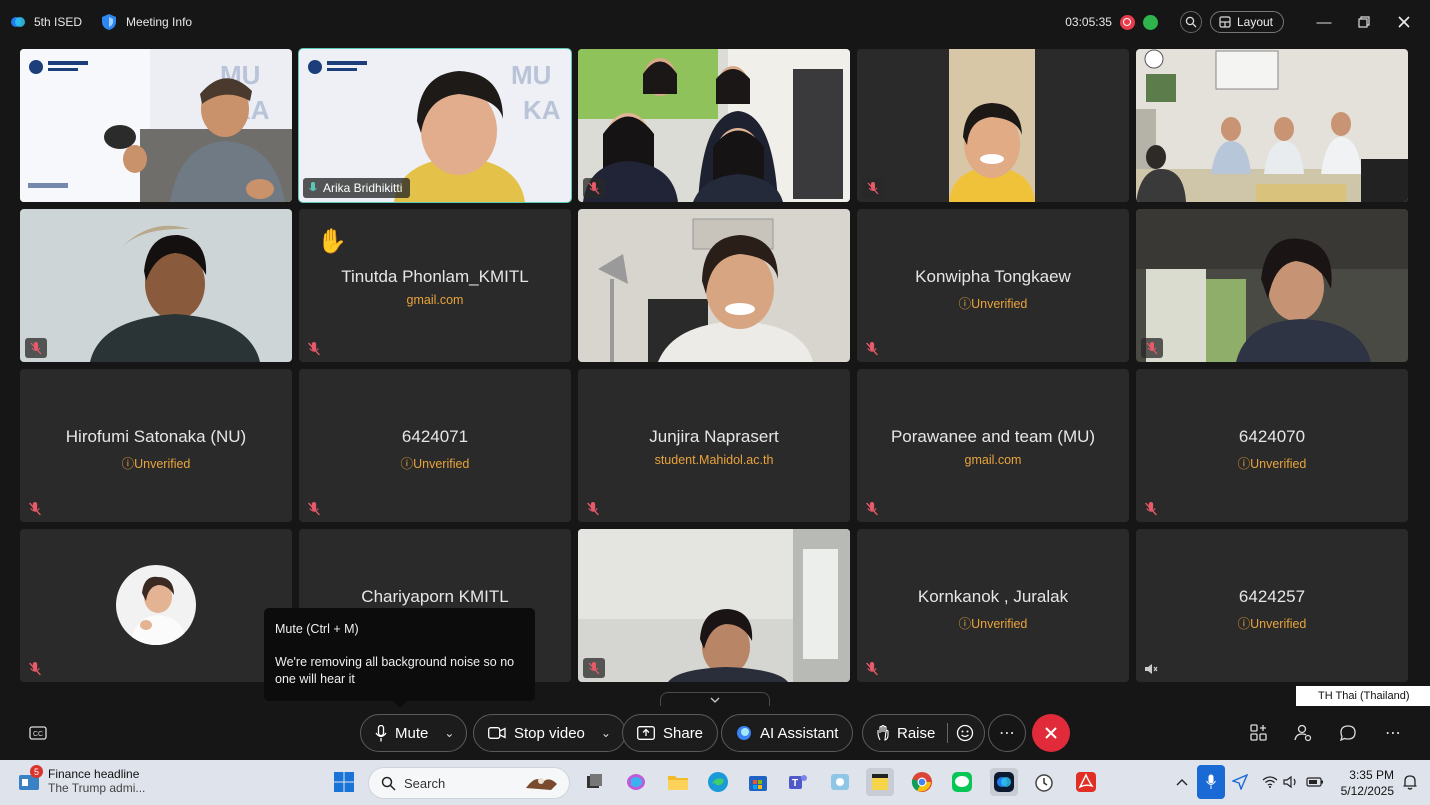 The image size is (1430, 805). I want to click on microphone-in-use-icon, so click(1211, 782).